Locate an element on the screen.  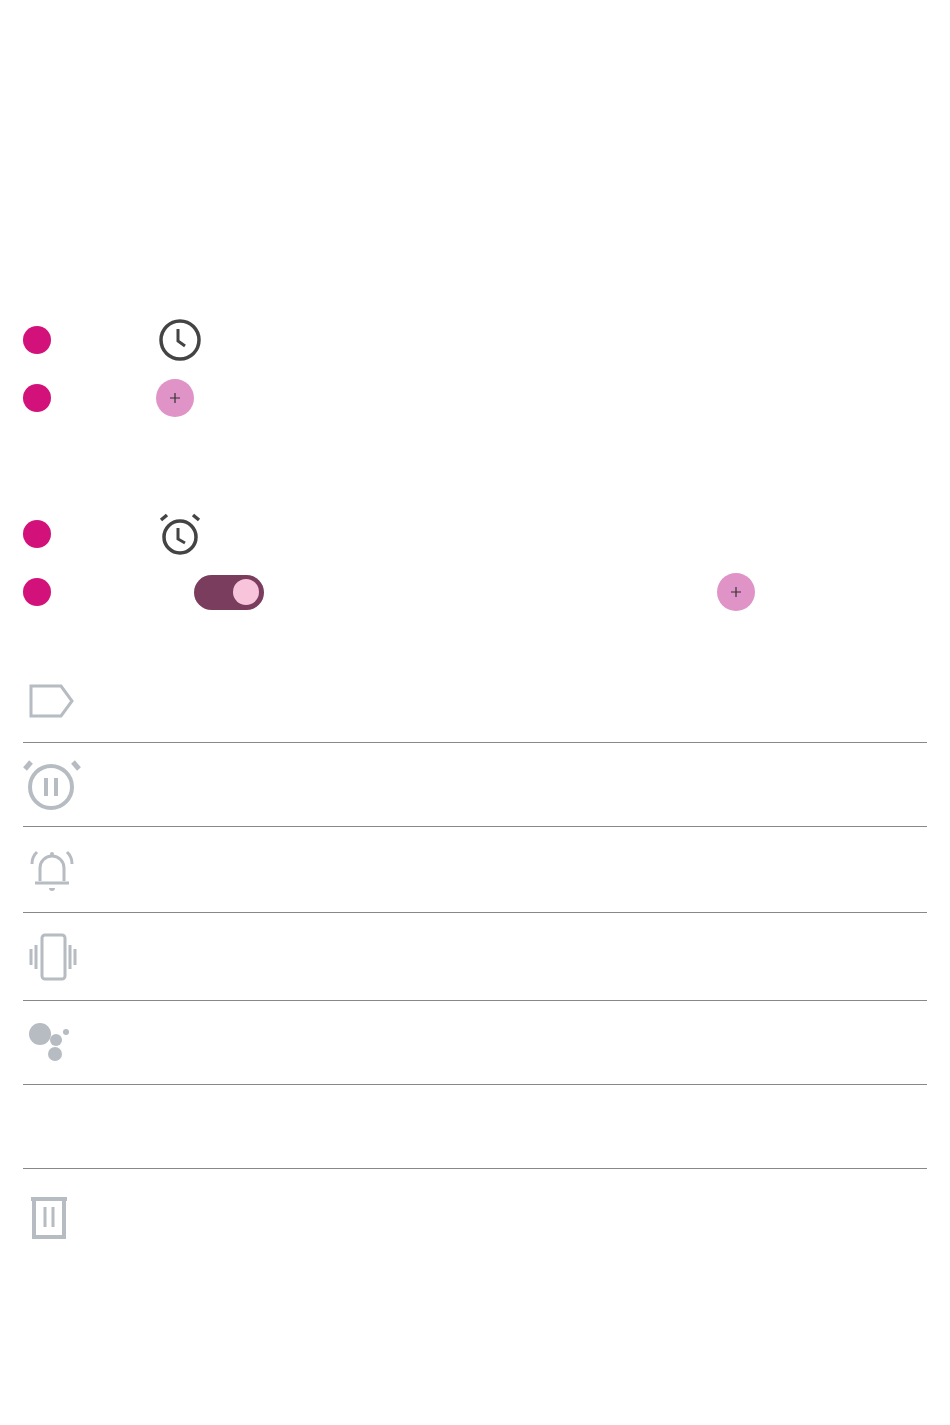
toggle-switch is located at coordinates (229, 592).